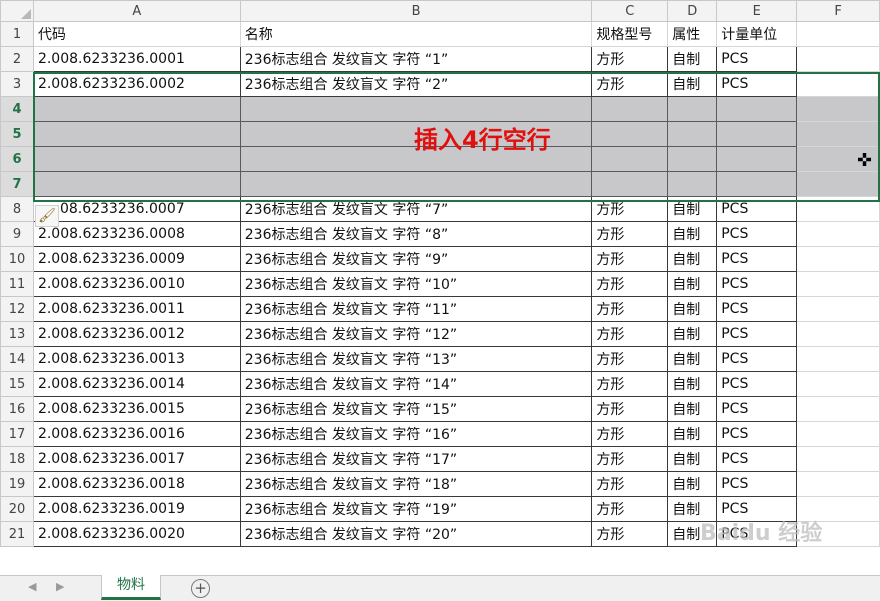 This screenshot has height=601, width=880. Describe the element at coordinates (416, 34) in the screenshot. I see `cell-b1: 名称` at that location.